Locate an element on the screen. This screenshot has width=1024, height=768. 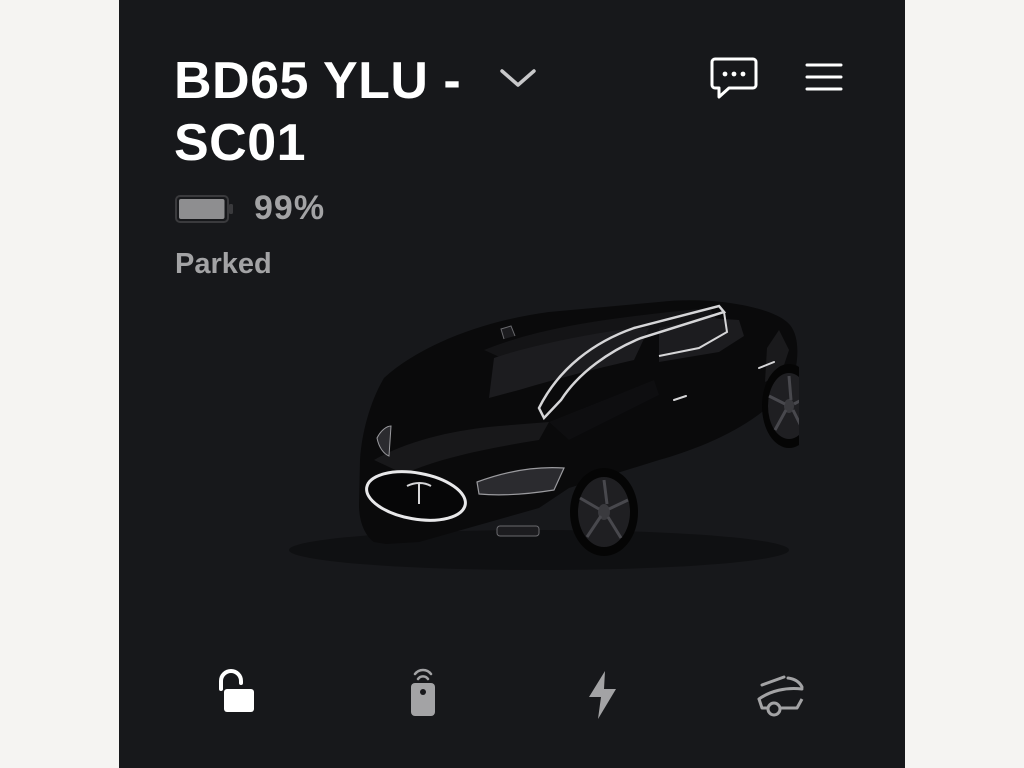
unlock-icon is located at coordinates (241, 695).